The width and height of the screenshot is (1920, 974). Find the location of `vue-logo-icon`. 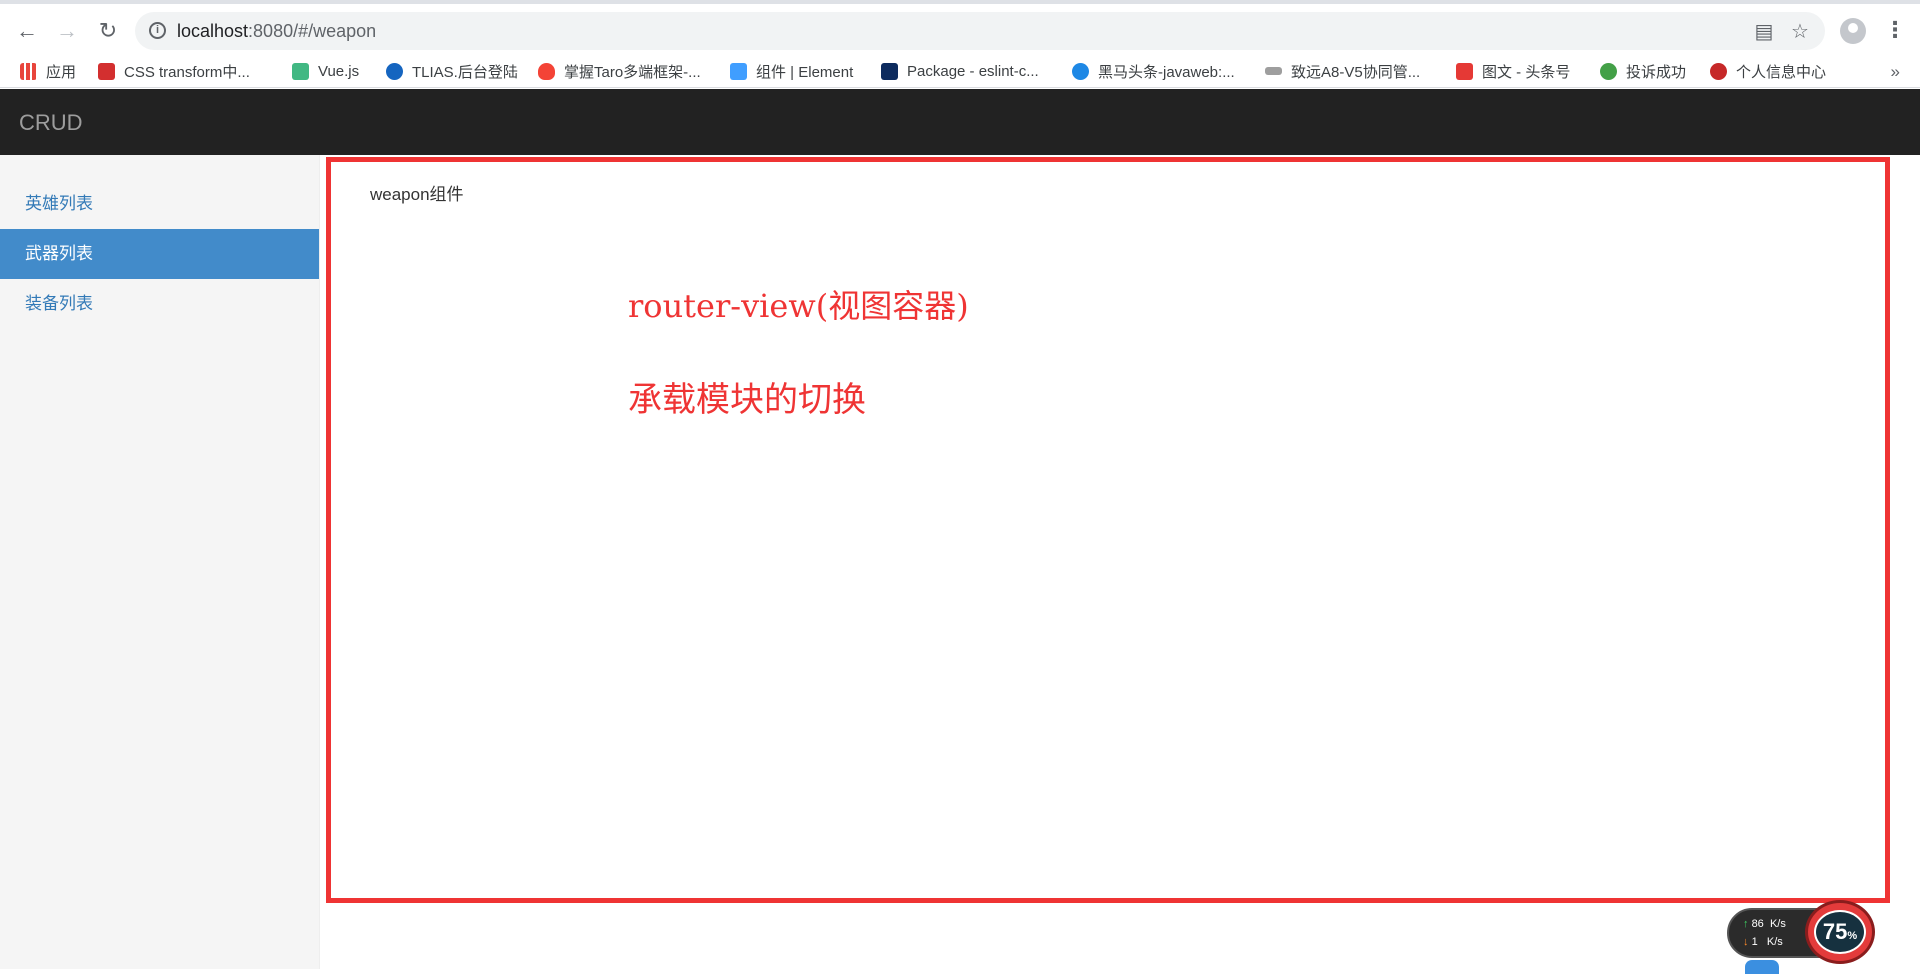

vue-logo-icon is located at coordinates (300, 71).